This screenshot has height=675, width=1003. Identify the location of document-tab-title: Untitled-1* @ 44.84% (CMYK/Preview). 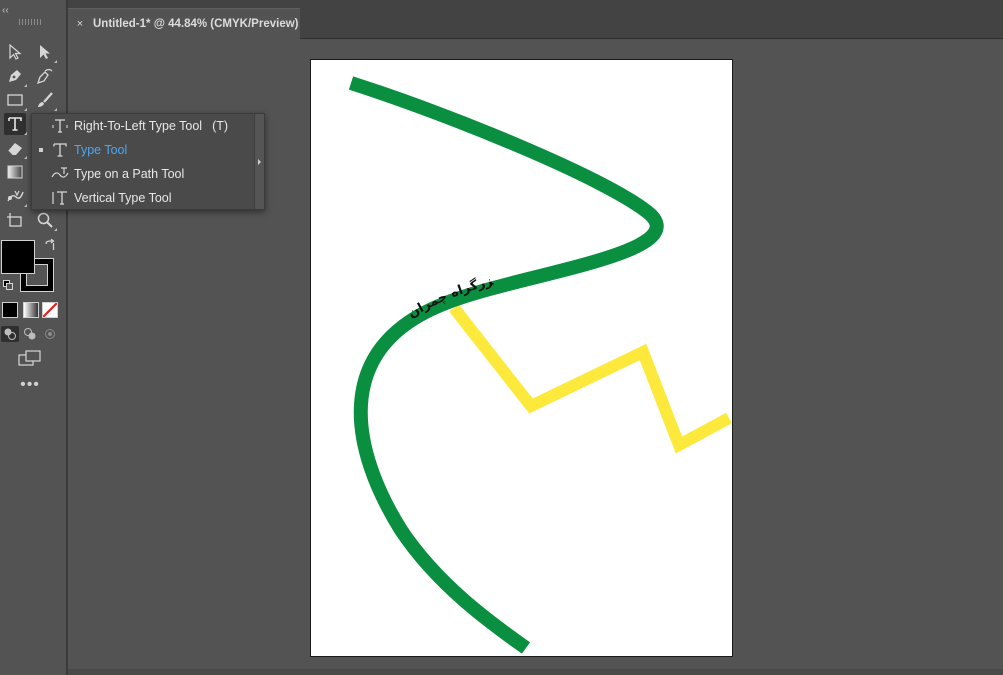
(196, 24).